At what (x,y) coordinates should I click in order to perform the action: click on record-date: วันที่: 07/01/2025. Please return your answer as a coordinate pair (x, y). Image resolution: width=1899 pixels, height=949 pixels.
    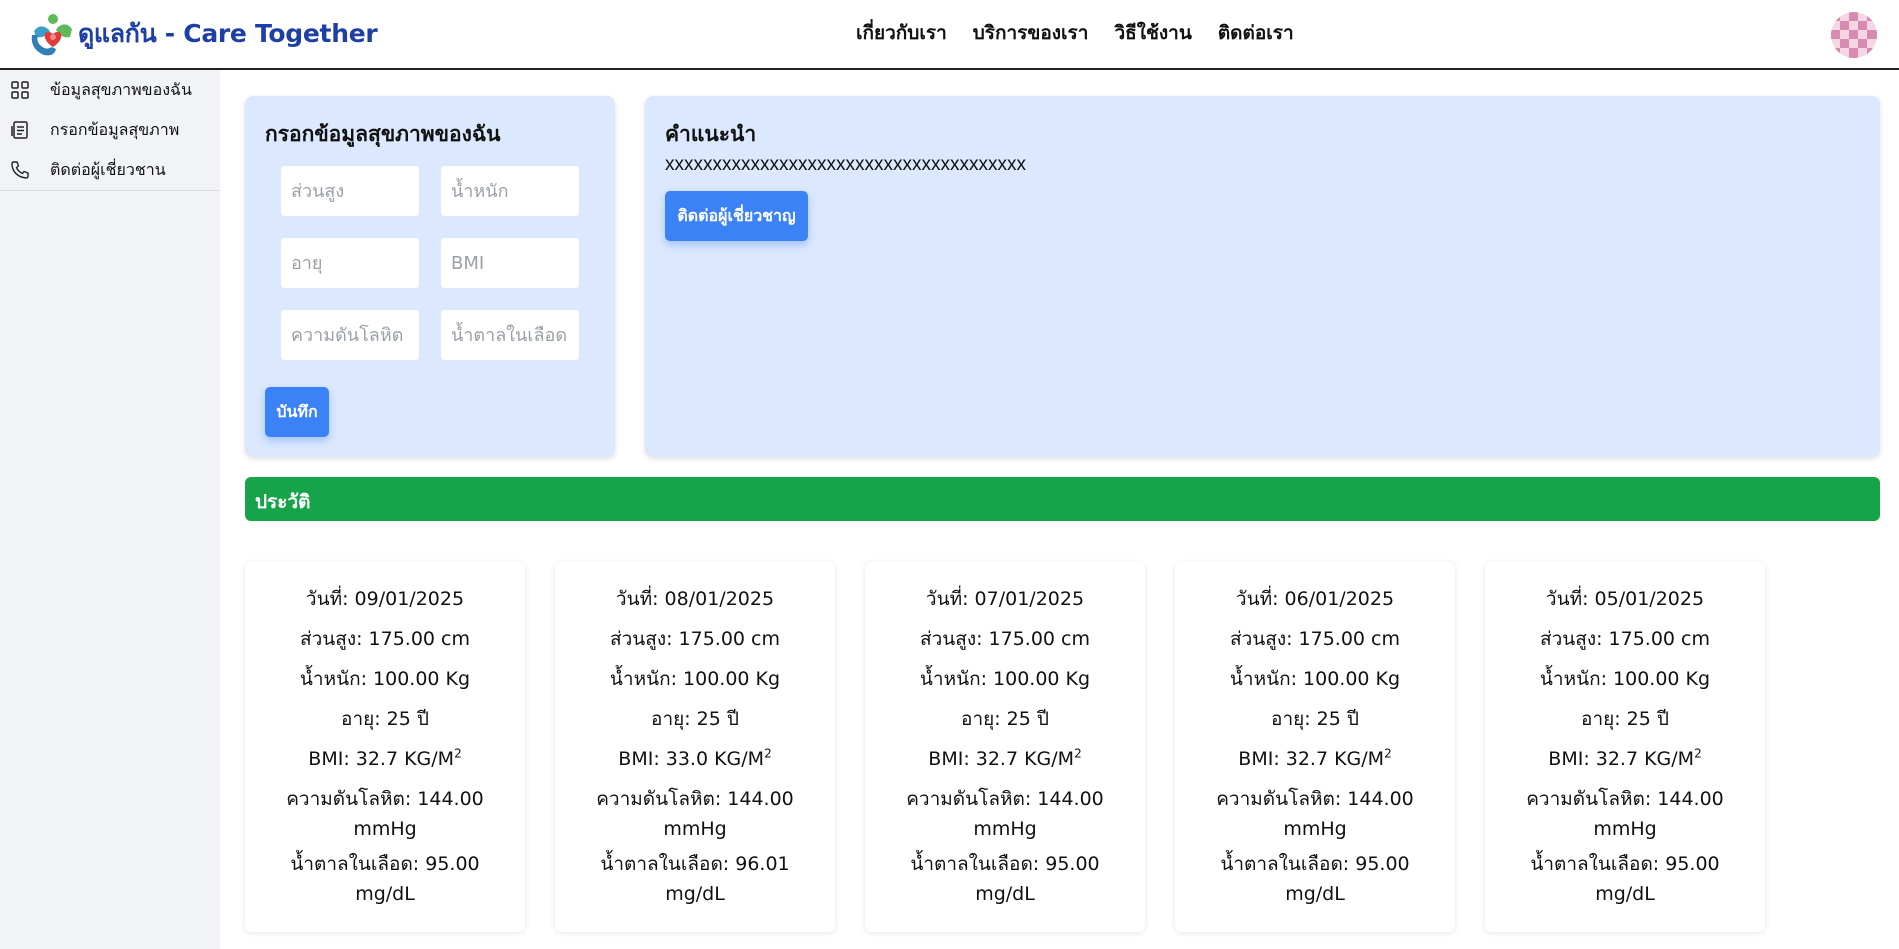
    Looking at the image, I should click on (1005, 599).